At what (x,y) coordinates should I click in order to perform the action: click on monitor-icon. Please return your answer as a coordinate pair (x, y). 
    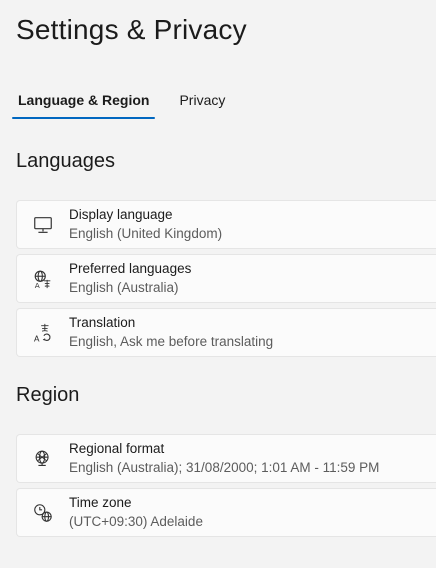
    Looking at the image, I should click on (43, 224).